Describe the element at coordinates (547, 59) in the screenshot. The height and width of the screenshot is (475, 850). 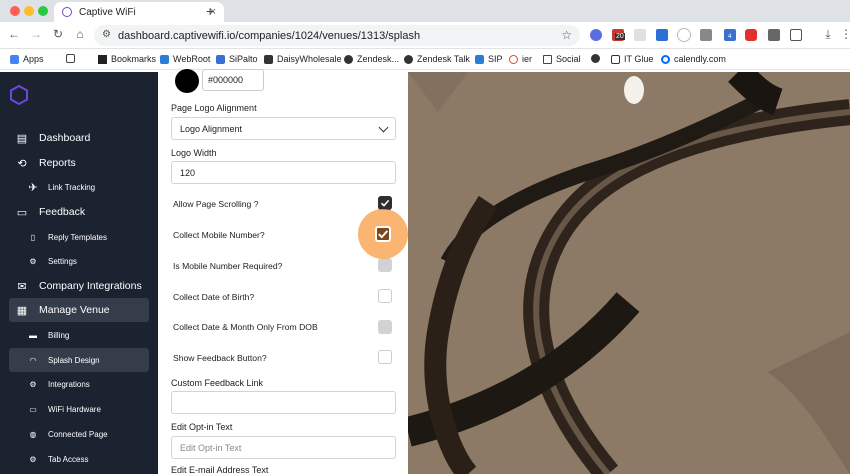
I see `folder-icon` at that location.